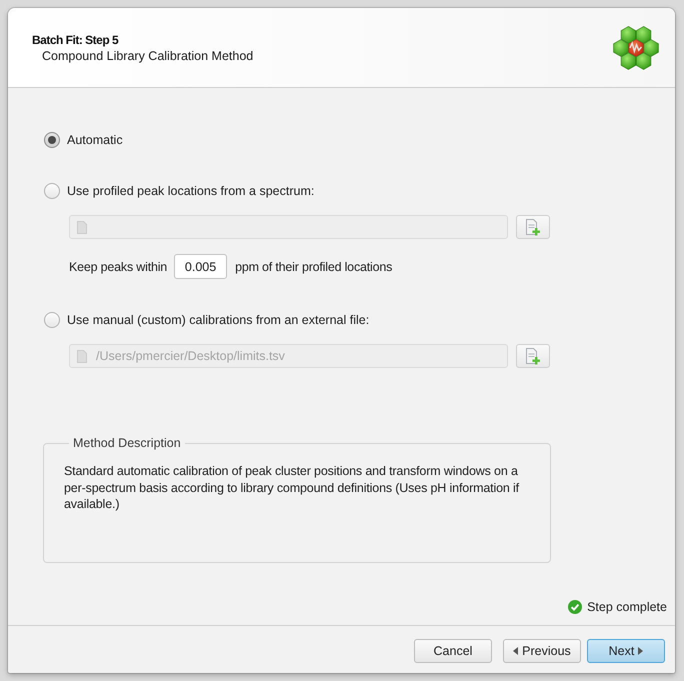 The image size is (684, 681). Describe the element at coordinates (190, 191) in the screenshot. I see `option-label: Use profiled peak locations from a spectrum:` at that location.